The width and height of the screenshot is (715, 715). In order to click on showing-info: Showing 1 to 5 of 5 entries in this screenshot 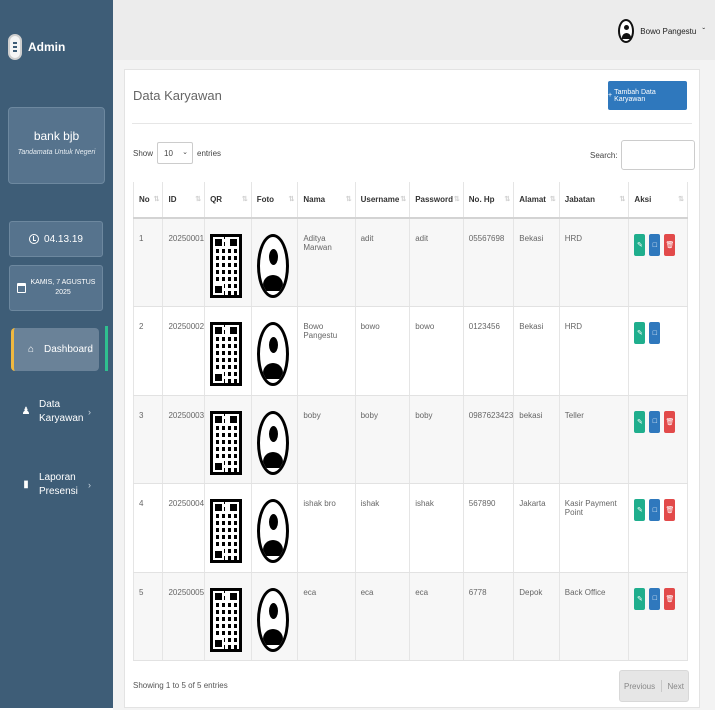, I will do `click(180, 685)`.